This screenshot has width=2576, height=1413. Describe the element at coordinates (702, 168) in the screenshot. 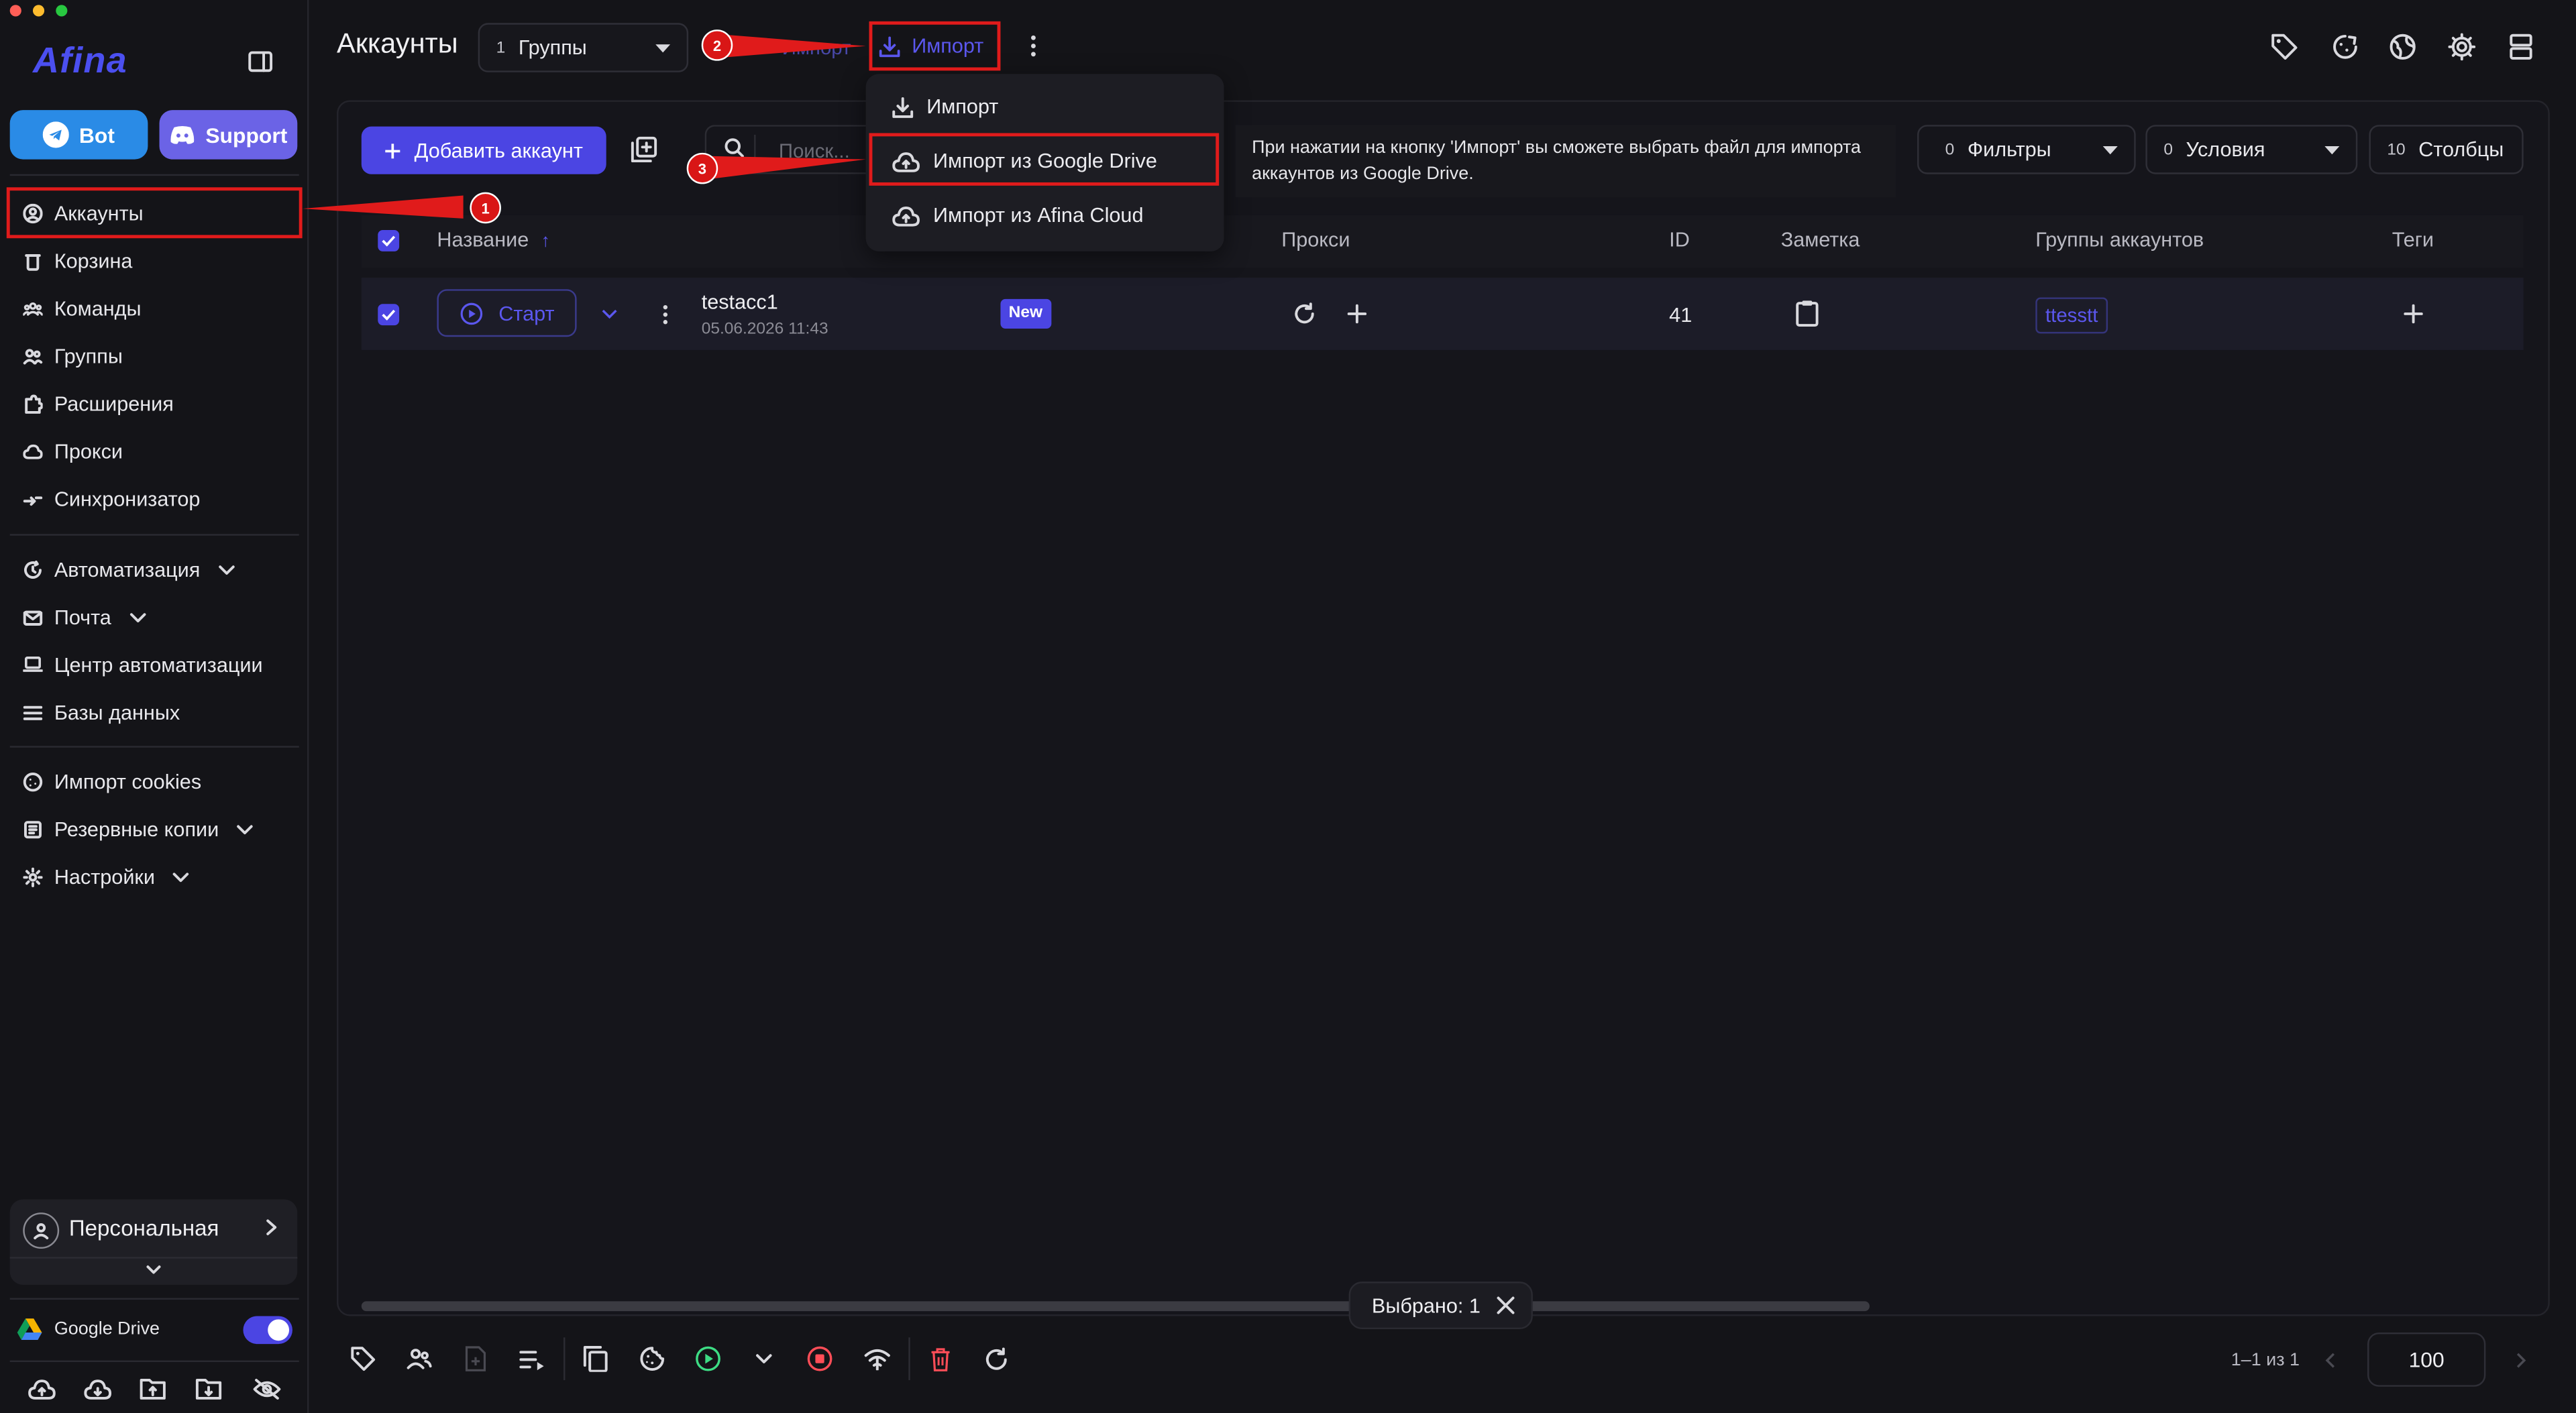

I see `step-badge-3: 3` at that location.